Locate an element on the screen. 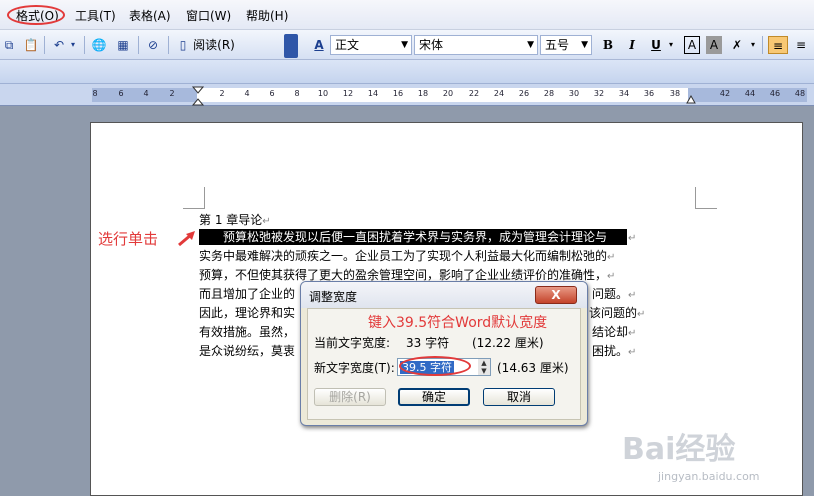 The image size is (814, 496). toolbar-strip is located at coordinates (407, 72).